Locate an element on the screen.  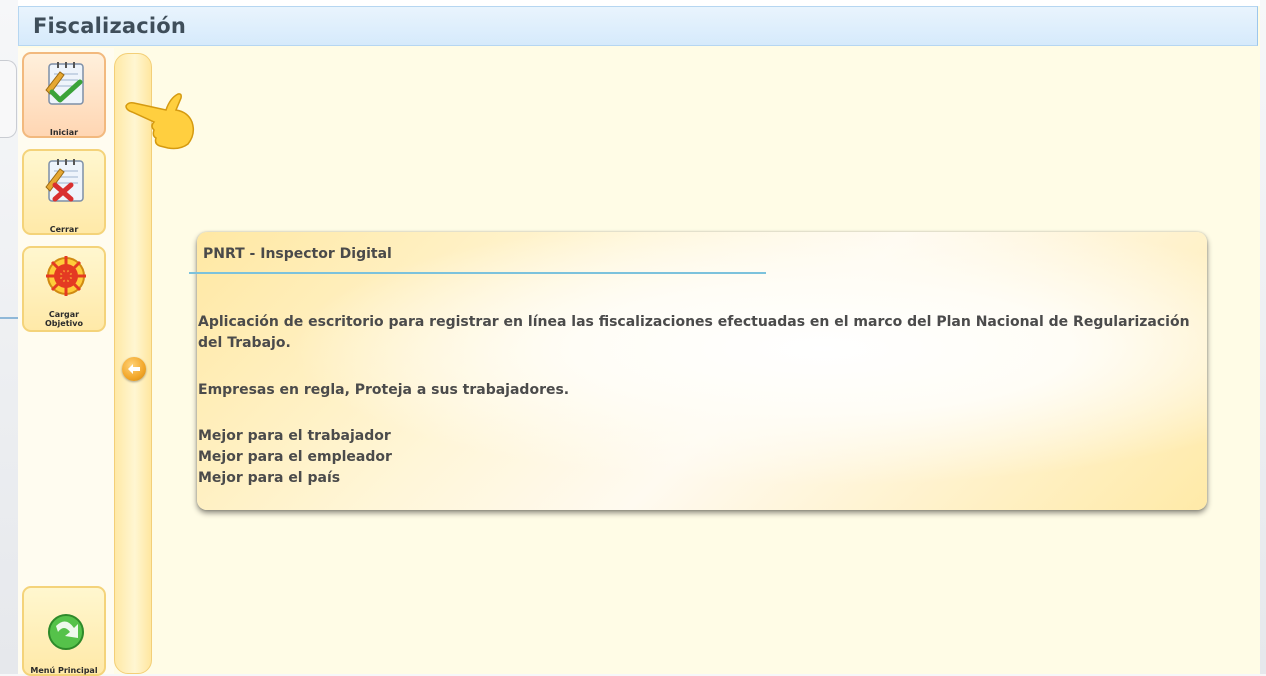
cerrar-label: Cerrar is located at coordinates (64, 229).